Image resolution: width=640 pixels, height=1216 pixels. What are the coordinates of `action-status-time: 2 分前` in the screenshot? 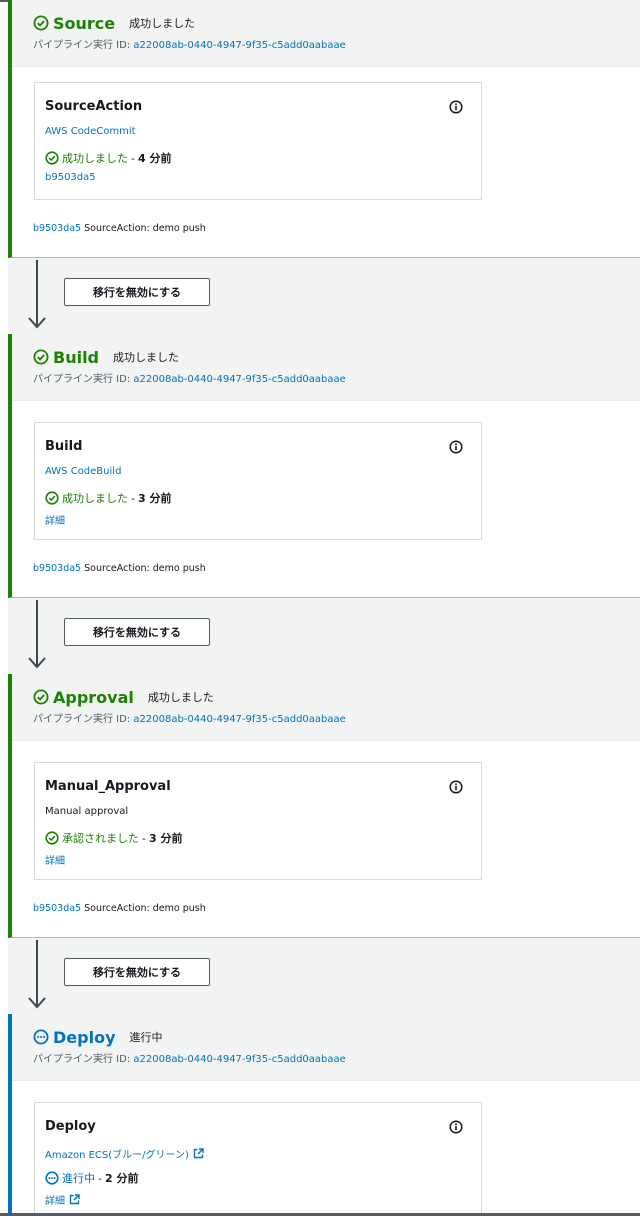 It's located at (121, 1178).